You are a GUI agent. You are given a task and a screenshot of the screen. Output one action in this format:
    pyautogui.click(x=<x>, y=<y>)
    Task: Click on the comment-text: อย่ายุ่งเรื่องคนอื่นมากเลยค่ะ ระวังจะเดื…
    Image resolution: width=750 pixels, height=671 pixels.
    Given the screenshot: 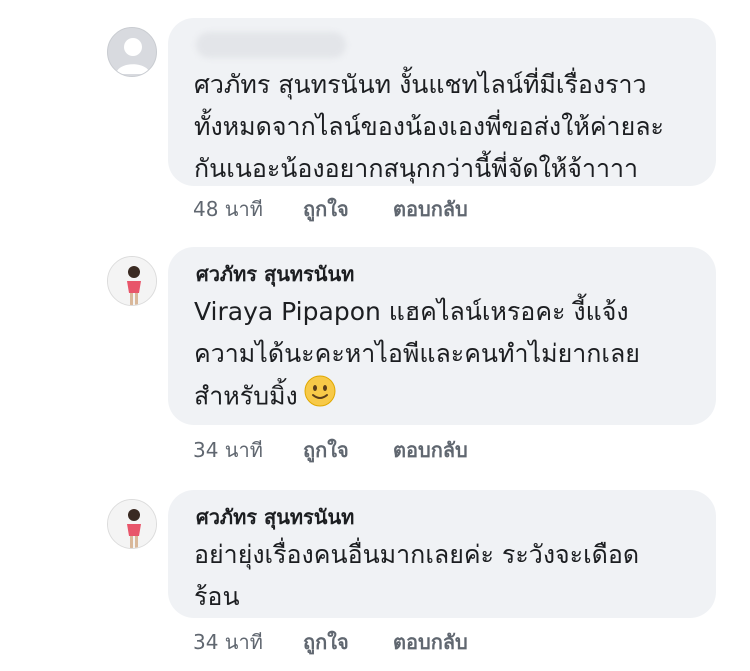 What is the action you would take?
    pyautogui.click(x=416, y=576)
    